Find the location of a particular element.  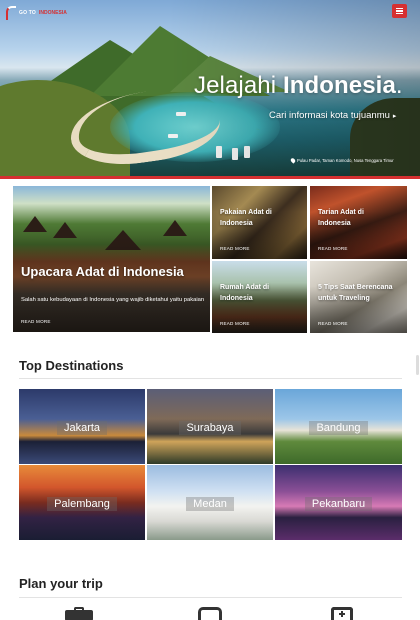

hamburger-menu-button is located at coordinates (399, 11).